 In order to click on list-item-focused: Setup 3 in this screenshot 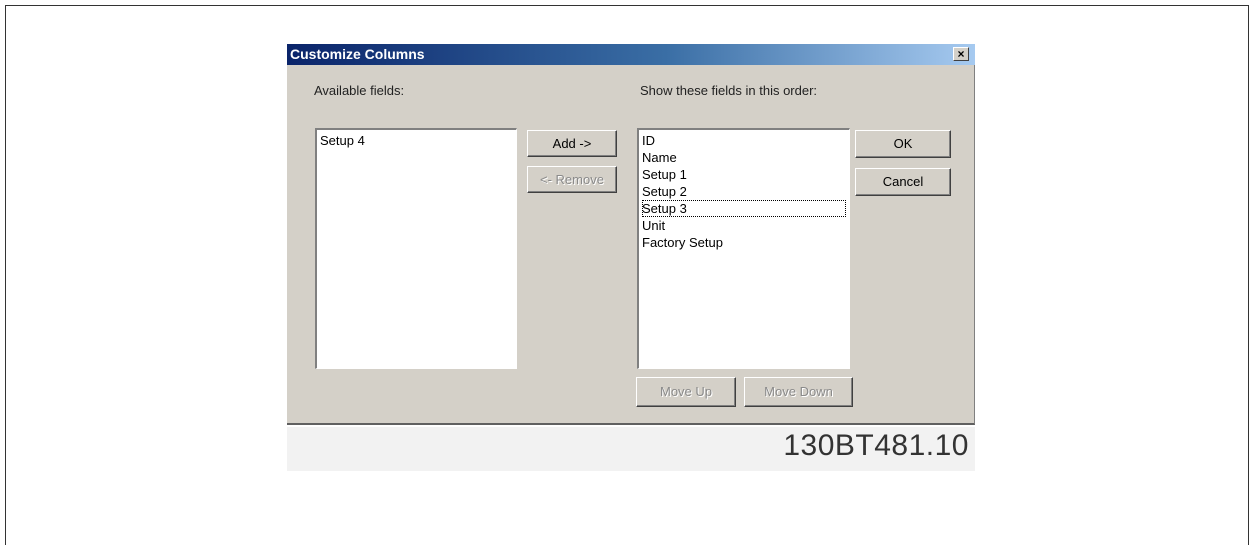, I will do `click(744, 208)`.